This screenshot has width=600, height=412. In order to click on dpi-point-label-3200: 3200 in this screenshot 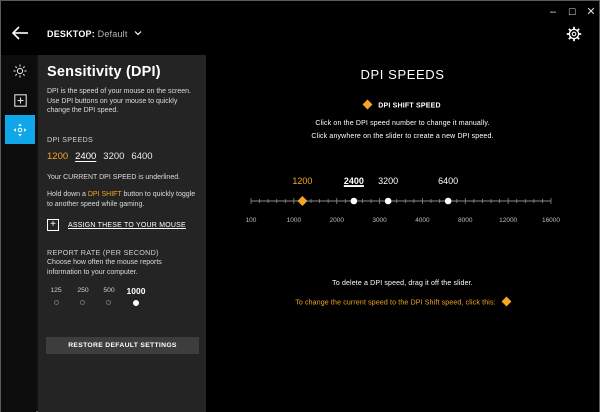, I will do `click(388, 181)`.